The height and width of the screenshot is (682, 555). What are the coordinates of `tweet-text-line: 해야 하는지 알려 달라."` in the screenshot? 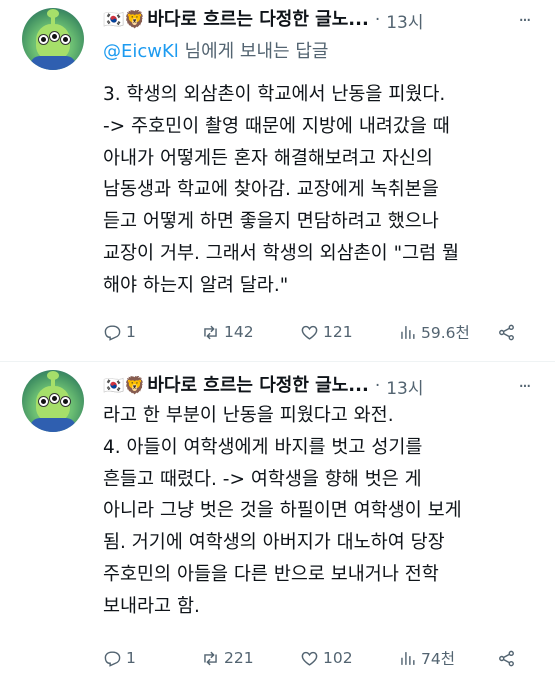 It's located at (196, 285).